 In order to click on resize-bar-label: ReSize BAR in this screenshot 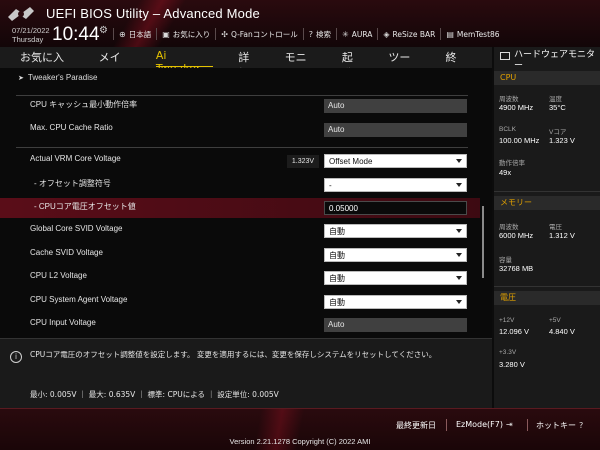, I will do `click(414, 34)`.